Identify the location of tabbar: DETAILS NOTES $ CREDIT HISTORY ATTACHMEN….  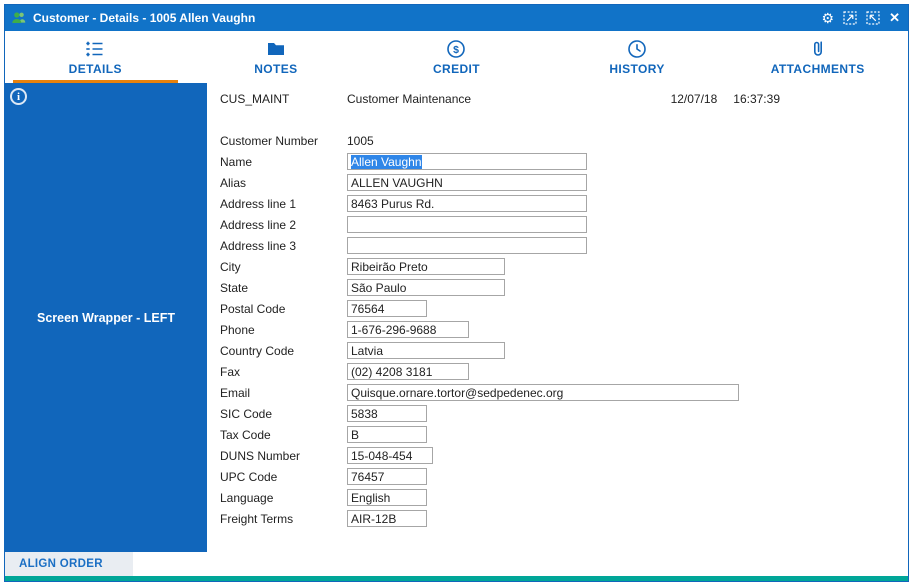
(456, 57).